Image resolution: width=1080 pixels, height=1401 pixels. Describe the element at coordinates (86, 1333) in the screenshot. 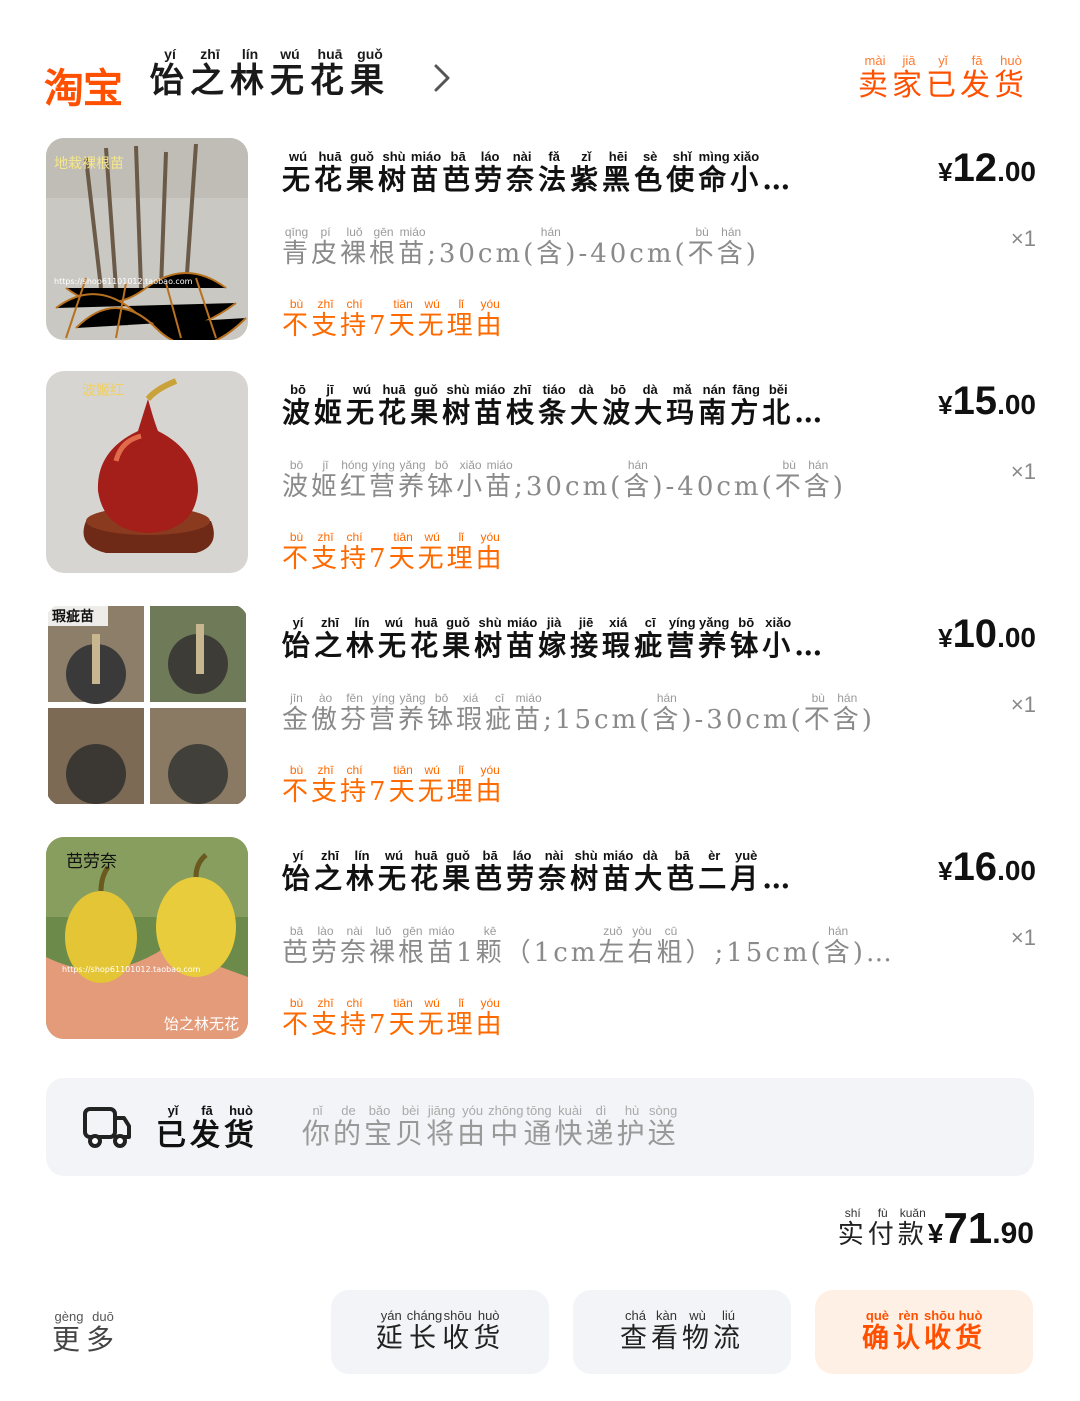

I see `more-button: 更gèng多duō` at that location.